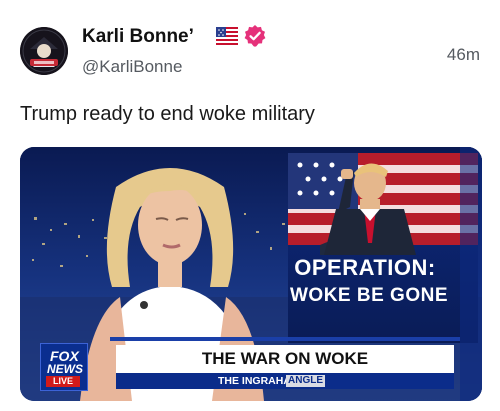  I want to click on logo-text-news: NEWS, so click(65, 369).